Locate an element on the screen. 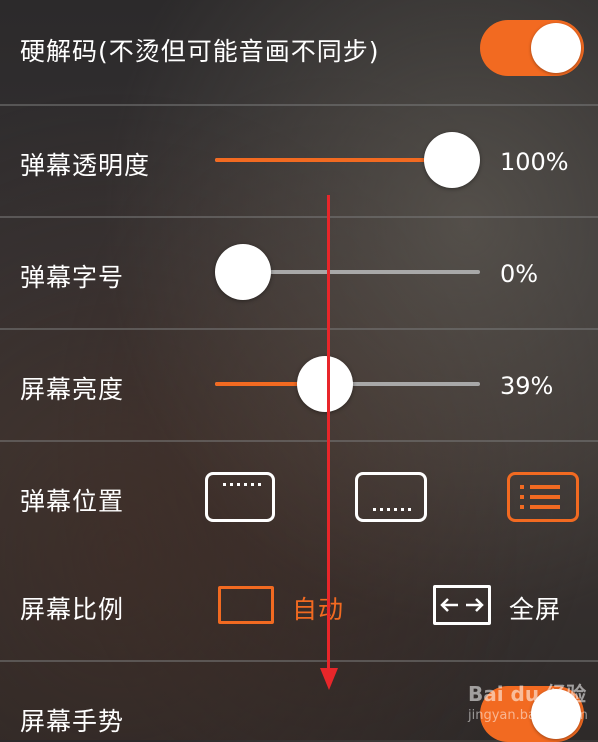 This screenshot has height=742, width=598. setting-row-hardware-decode: 硬解码(不烫但可能音画不同步) is located at coordinates (299, 52).